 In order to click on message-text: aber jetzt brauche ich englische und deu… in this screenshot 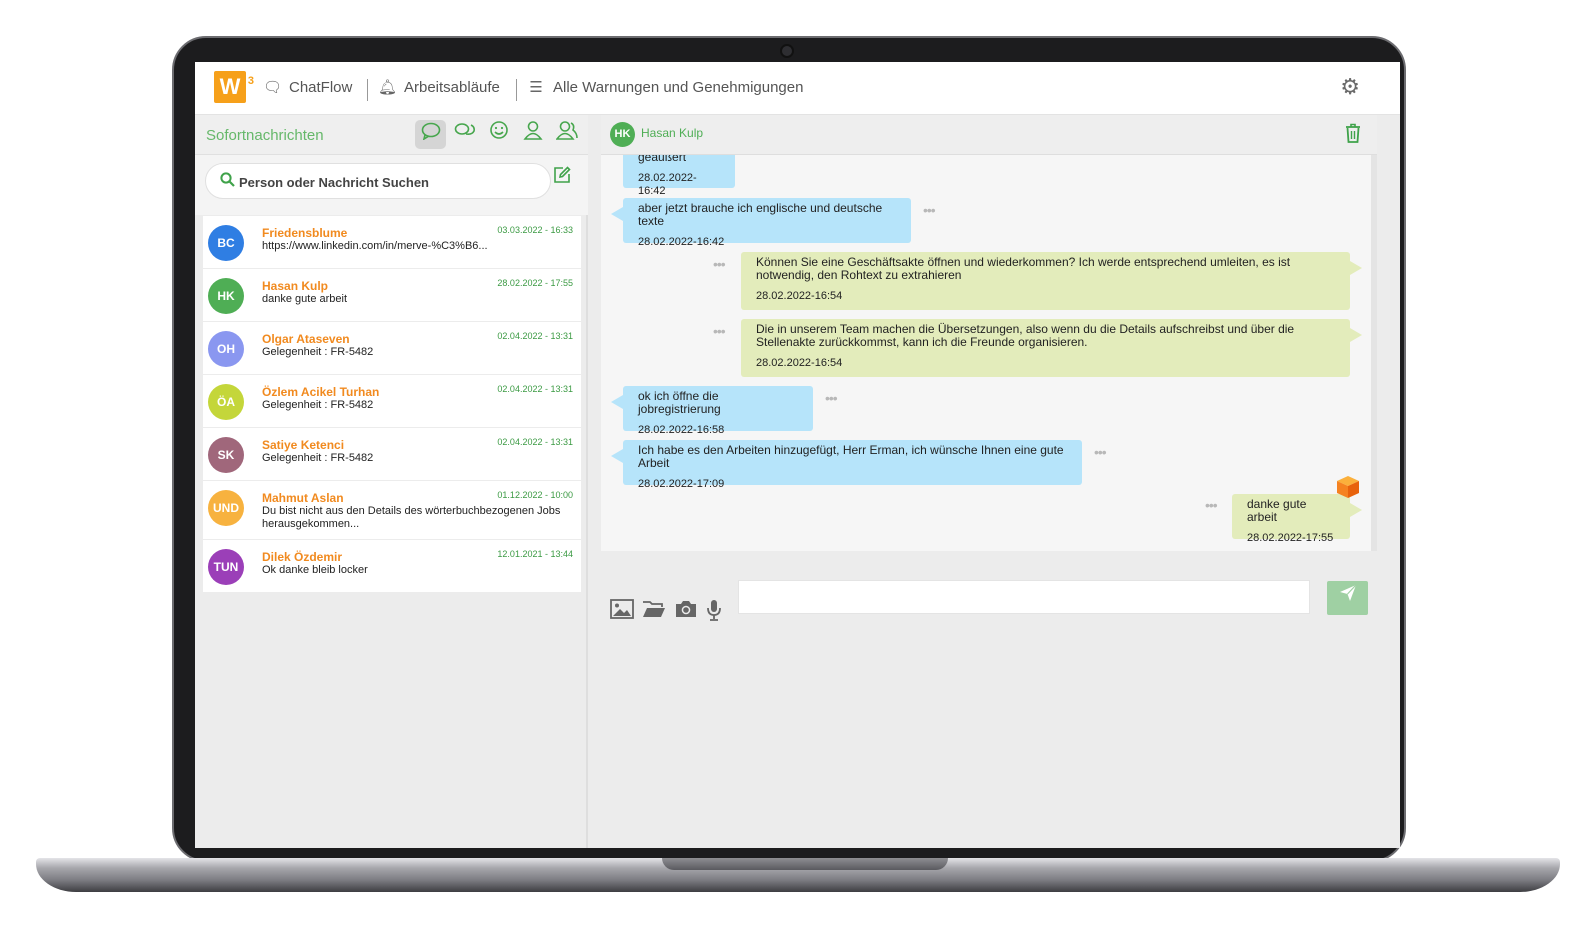, I will do `click(760, 214)`.